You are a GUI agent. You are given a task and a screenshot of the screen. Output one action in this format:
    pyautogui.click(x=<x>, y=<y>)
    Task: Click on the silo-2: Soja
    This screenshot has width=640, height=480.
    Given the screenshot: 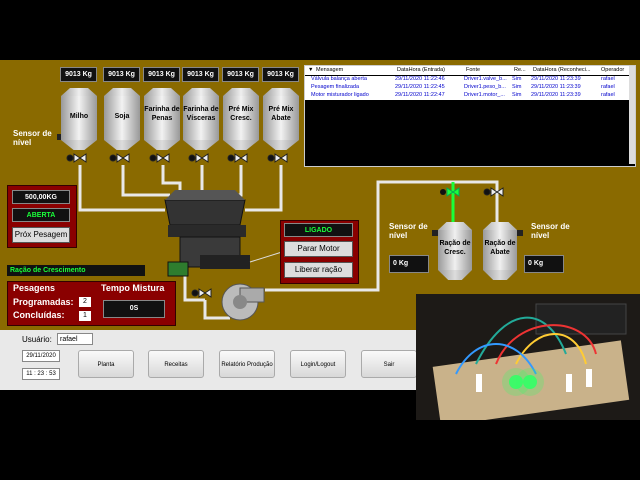 What is the action you would take?
    pyautogui.click(x=122, y=119)
    